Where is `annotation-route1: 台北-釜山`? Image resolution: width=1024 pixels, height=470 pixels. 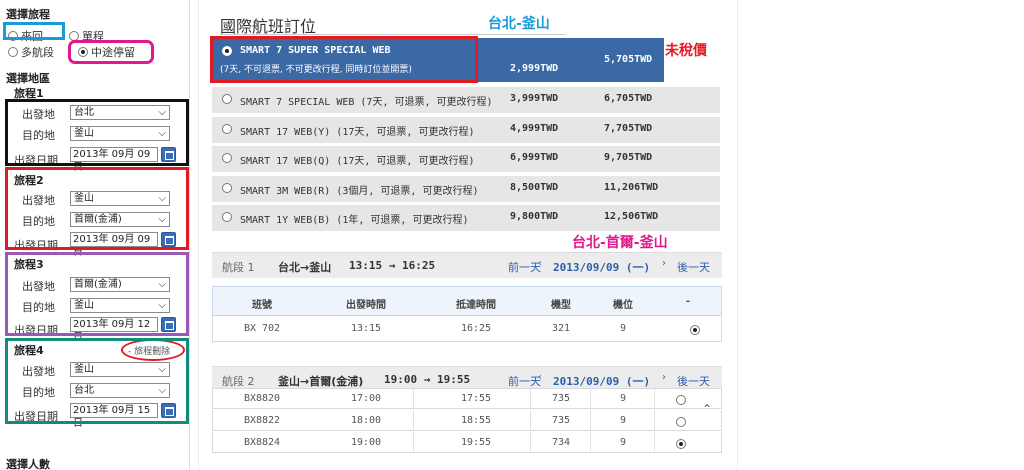 annotation-route1: 台北-釜山 is located at coordinates (519, 24).